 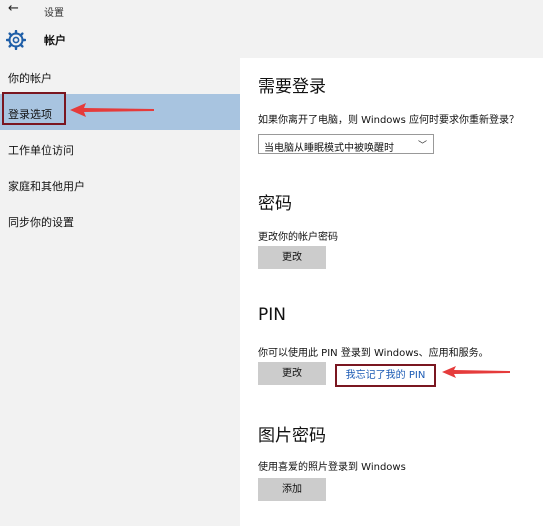 I want to click on chevron-down-icon: ﹀, so click(x=422, y=146).